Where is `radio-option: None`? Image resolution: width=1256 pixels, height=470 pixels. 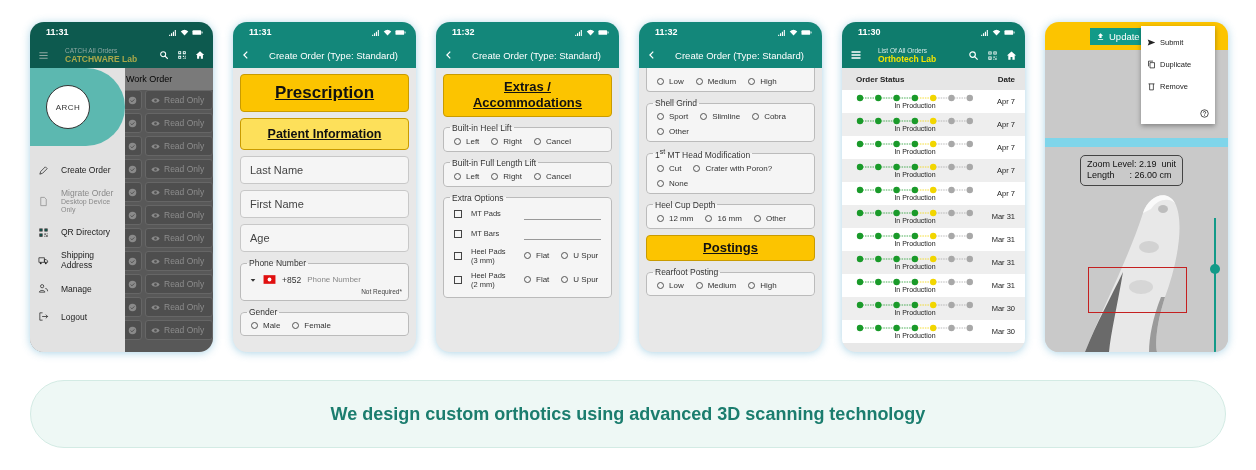 radio-option: None is located at coordinates (673, 183).